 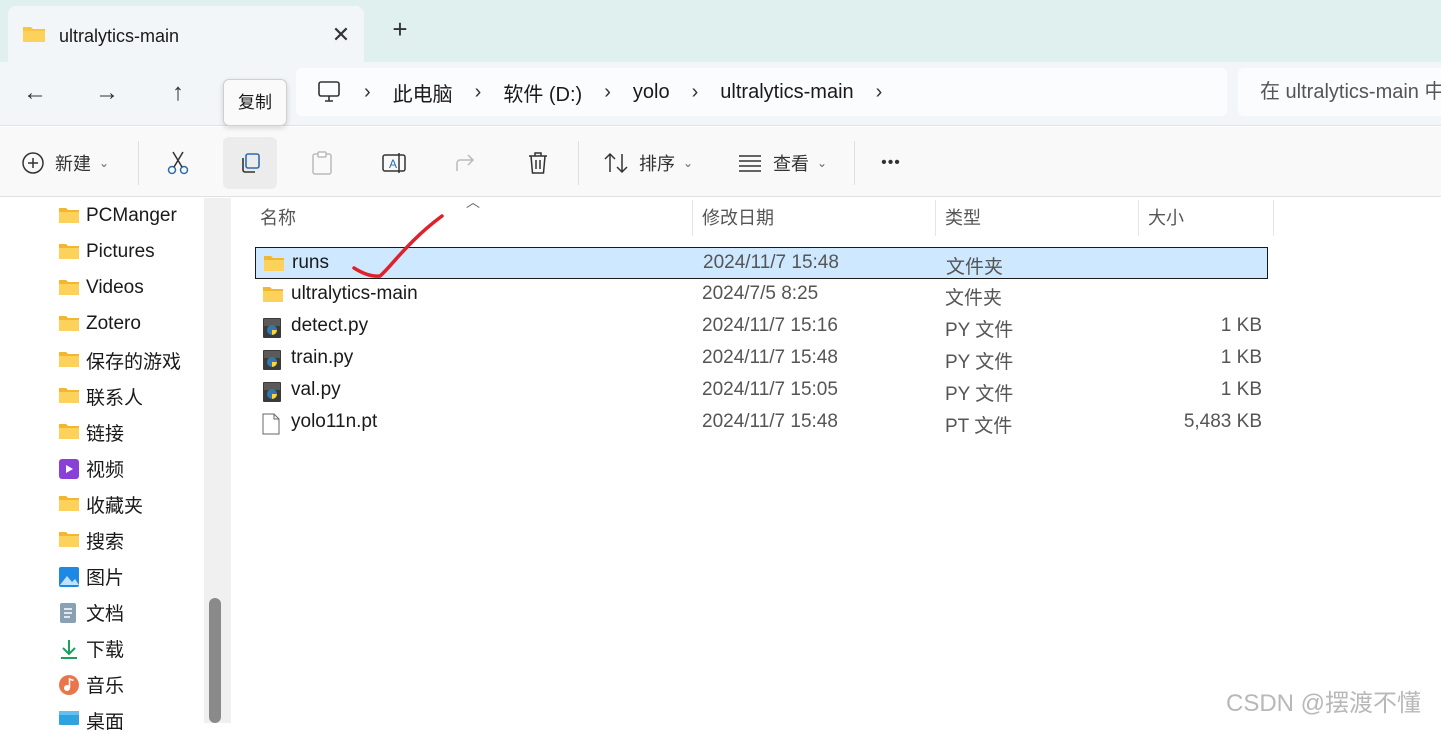 What do you see at coordinates (1241, 325) in the screenshot?
I see `file-size: 1 KB` at bounding box center [1241, 325].